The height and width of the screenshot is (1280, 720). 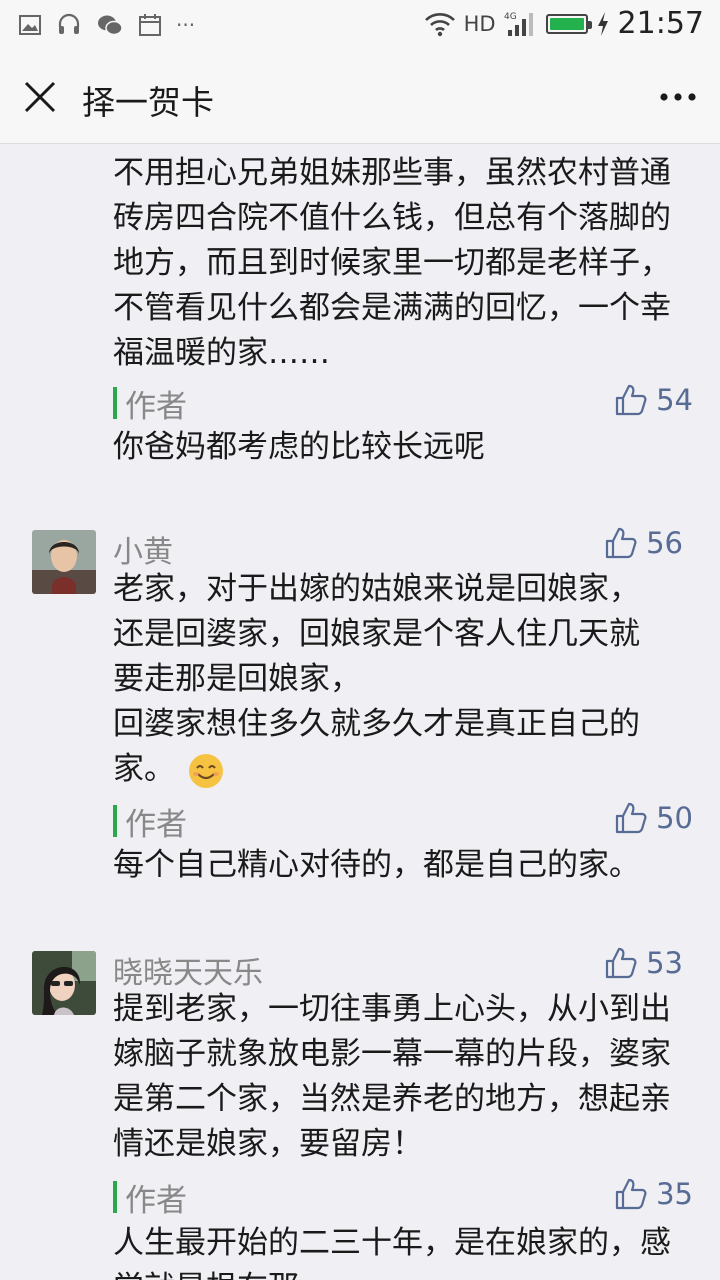 I want to click on like-count: 50, so click(x=674, y=818).